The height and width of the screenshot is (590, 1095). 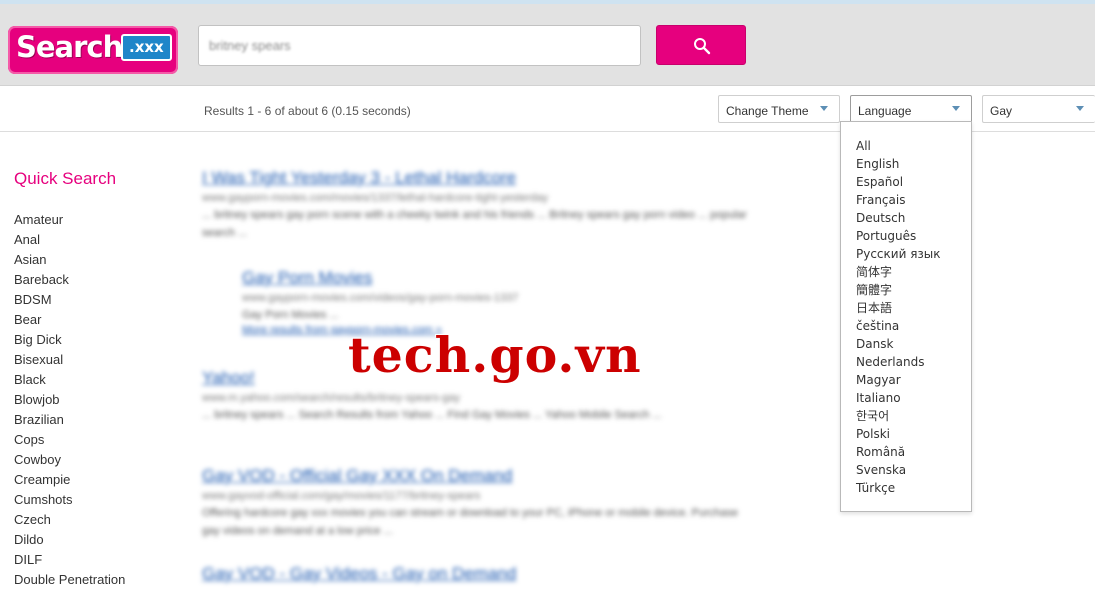 What do you see at coordinates (250, 45) in the screenshot?
I see `search-query-text: britney spears` at bounding box center [250, 45].